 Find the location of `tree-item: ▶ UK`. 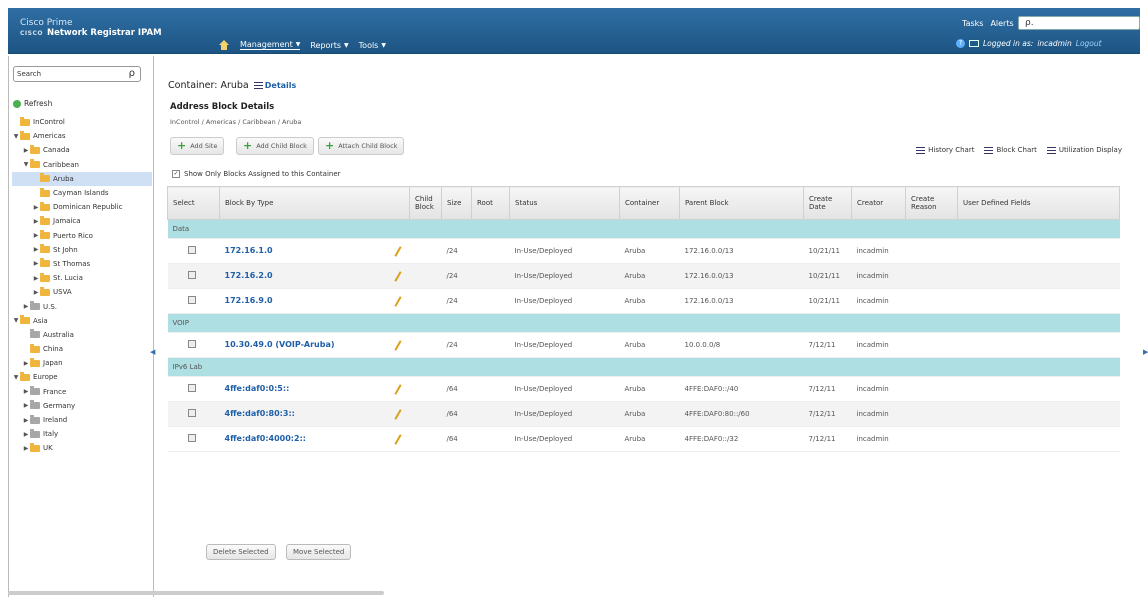

tree-item: ▶ UK is located at coordinates (82, 448).